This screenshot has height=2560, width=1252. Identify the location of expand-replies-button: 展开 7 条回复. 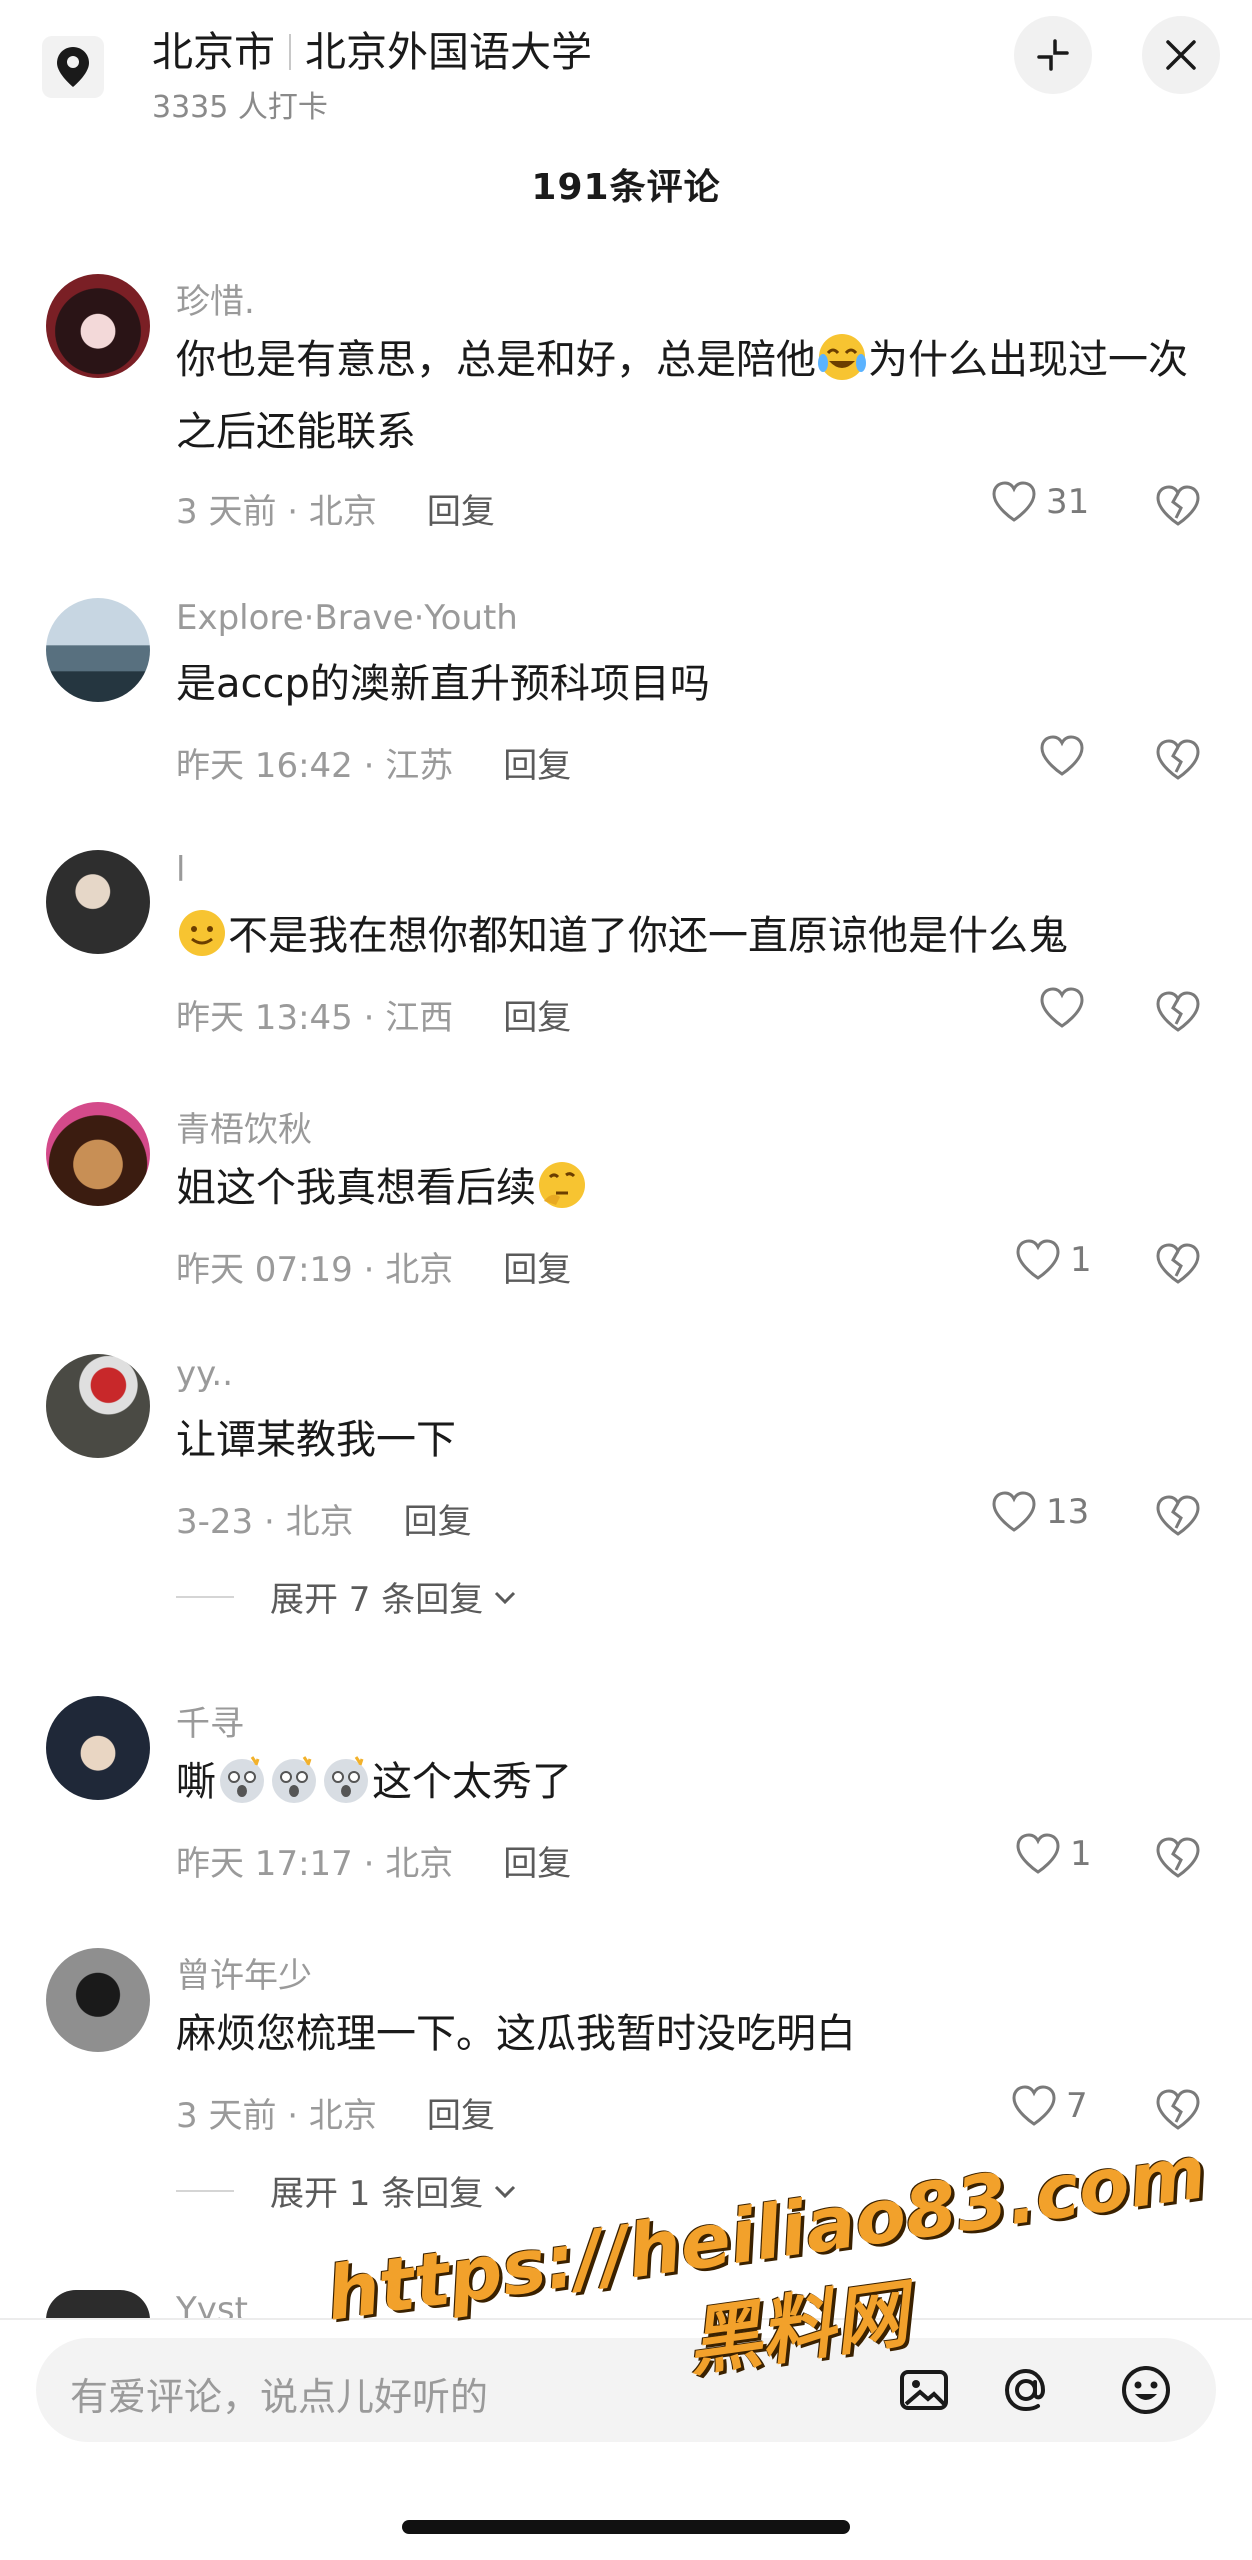
(347, 1596).